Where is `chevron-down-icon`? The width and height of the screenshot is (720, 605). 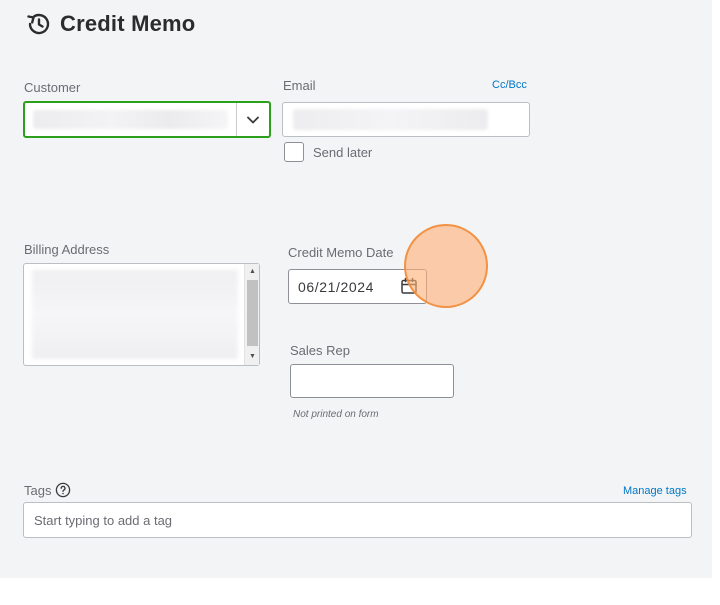
chevron-down-icon is located at coordinates (253, 119).